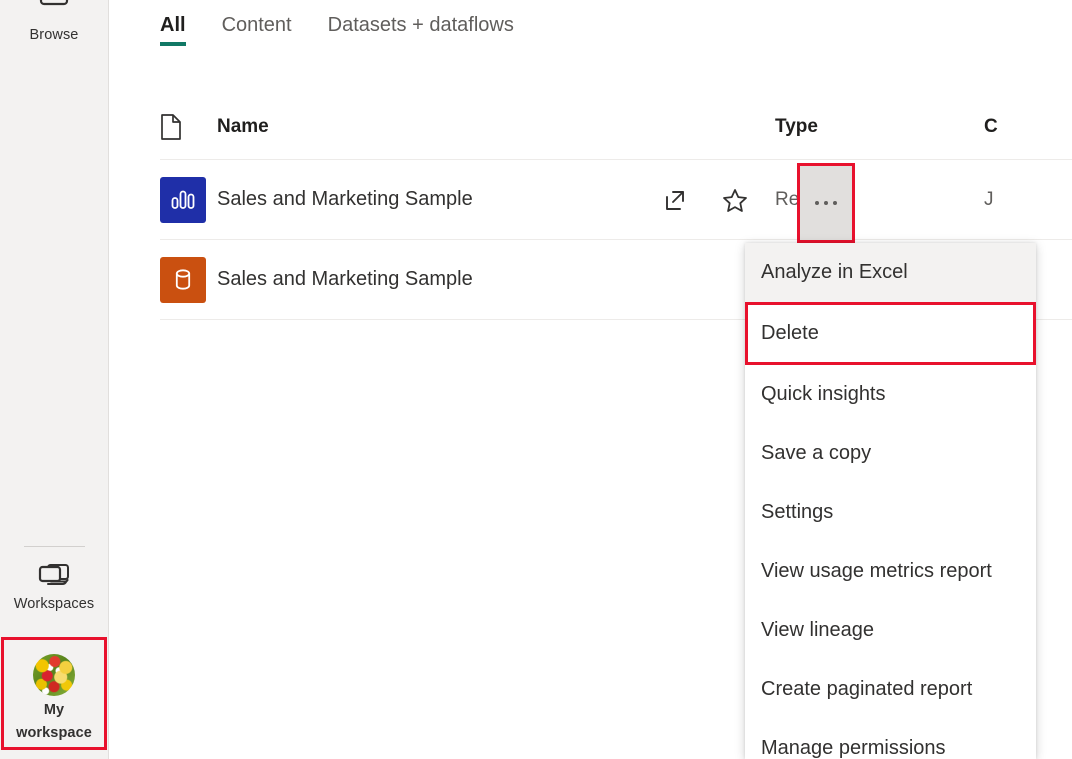 Image resolution: width=1072 pixels, height=759 pixels. I want to click on row-action-buttons, so click(705, 200).